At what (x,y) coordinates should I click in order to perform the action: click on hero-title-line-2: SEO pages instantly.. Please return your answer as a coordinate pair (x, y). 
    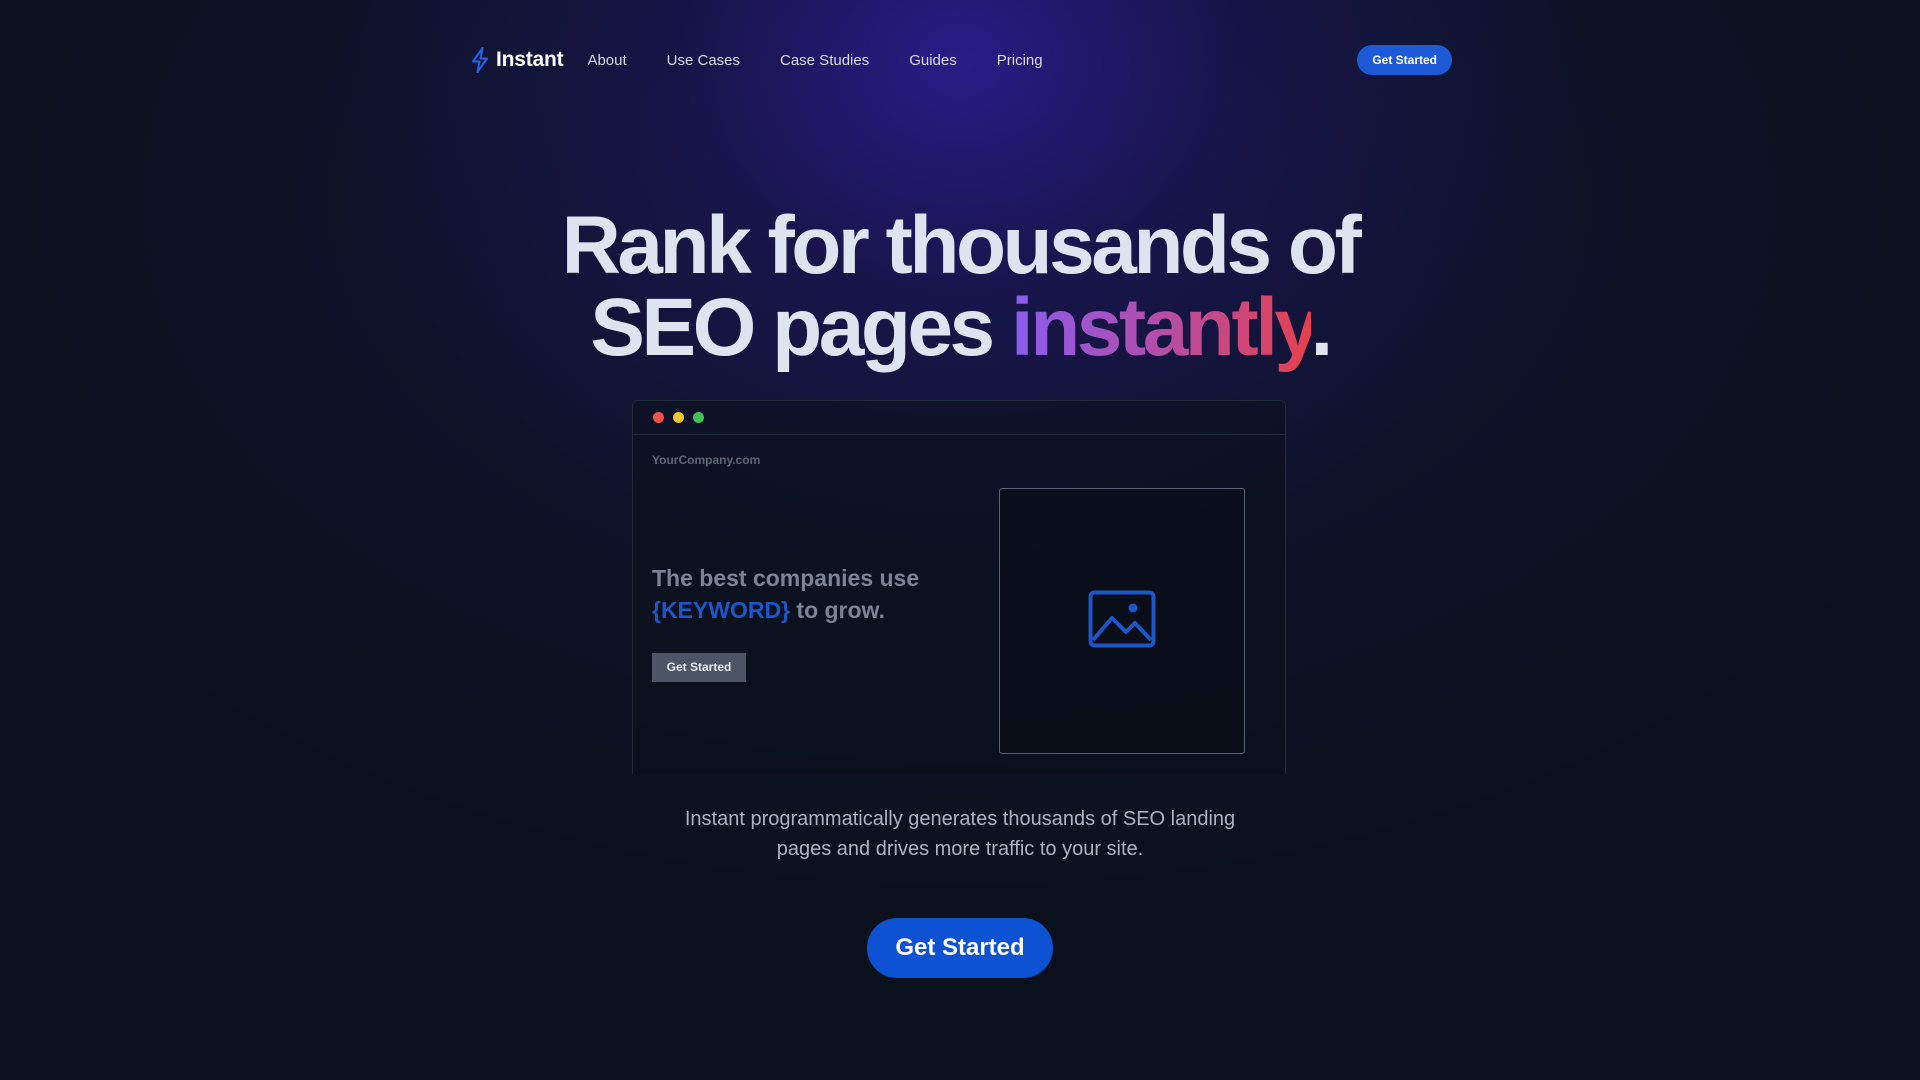
    Looking at the image, I should click on (960, 328).